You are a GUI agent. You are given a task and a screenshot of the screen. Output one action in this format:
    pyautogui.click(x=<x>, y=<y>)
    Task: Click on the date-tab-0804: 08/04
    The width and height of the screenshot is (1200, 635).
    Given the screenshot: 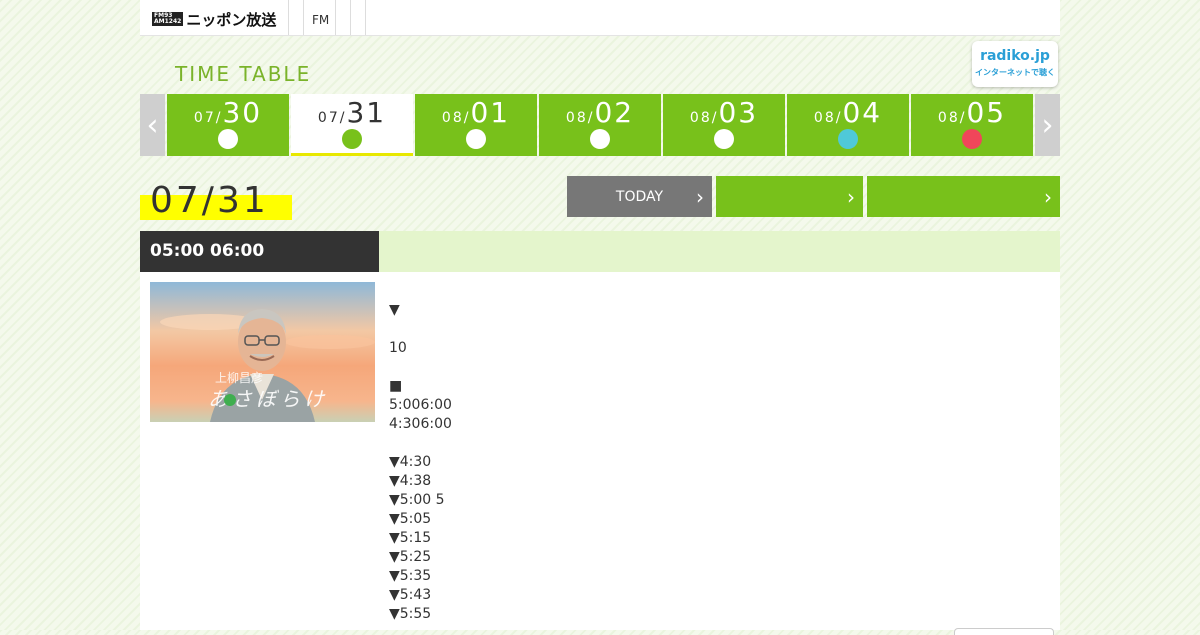 What is the action you would take?
    pyautogui.click(x=848, y=125)
    